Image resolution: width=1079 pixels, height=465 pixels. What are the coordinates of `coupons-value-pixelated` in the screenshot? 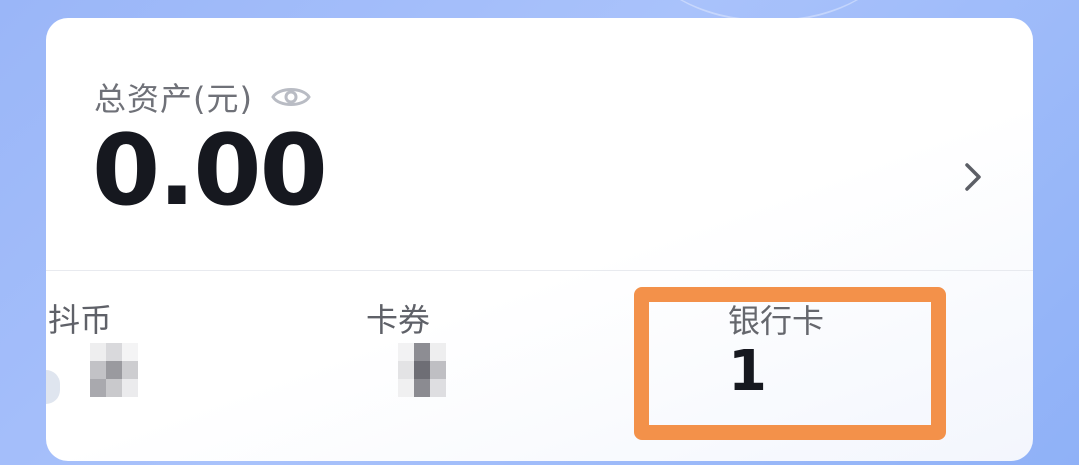 It's located at (422, 370).